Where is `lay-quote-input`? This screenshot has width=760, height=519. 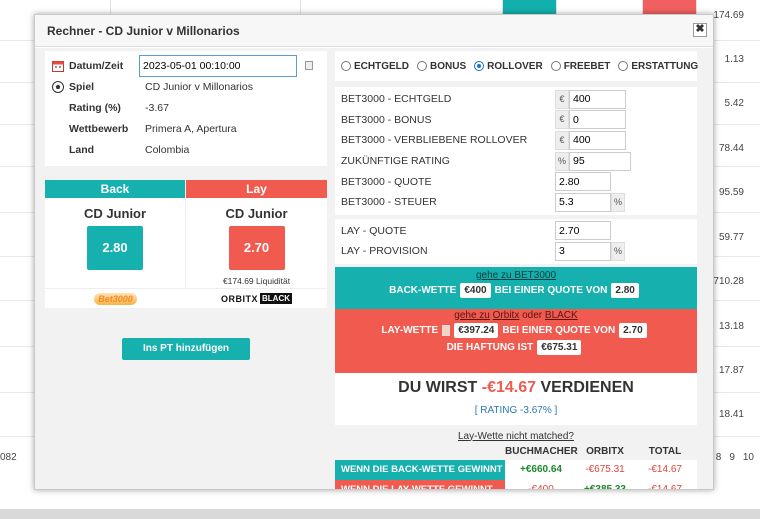 lay-quote-input is located at coordinates (583, 231).